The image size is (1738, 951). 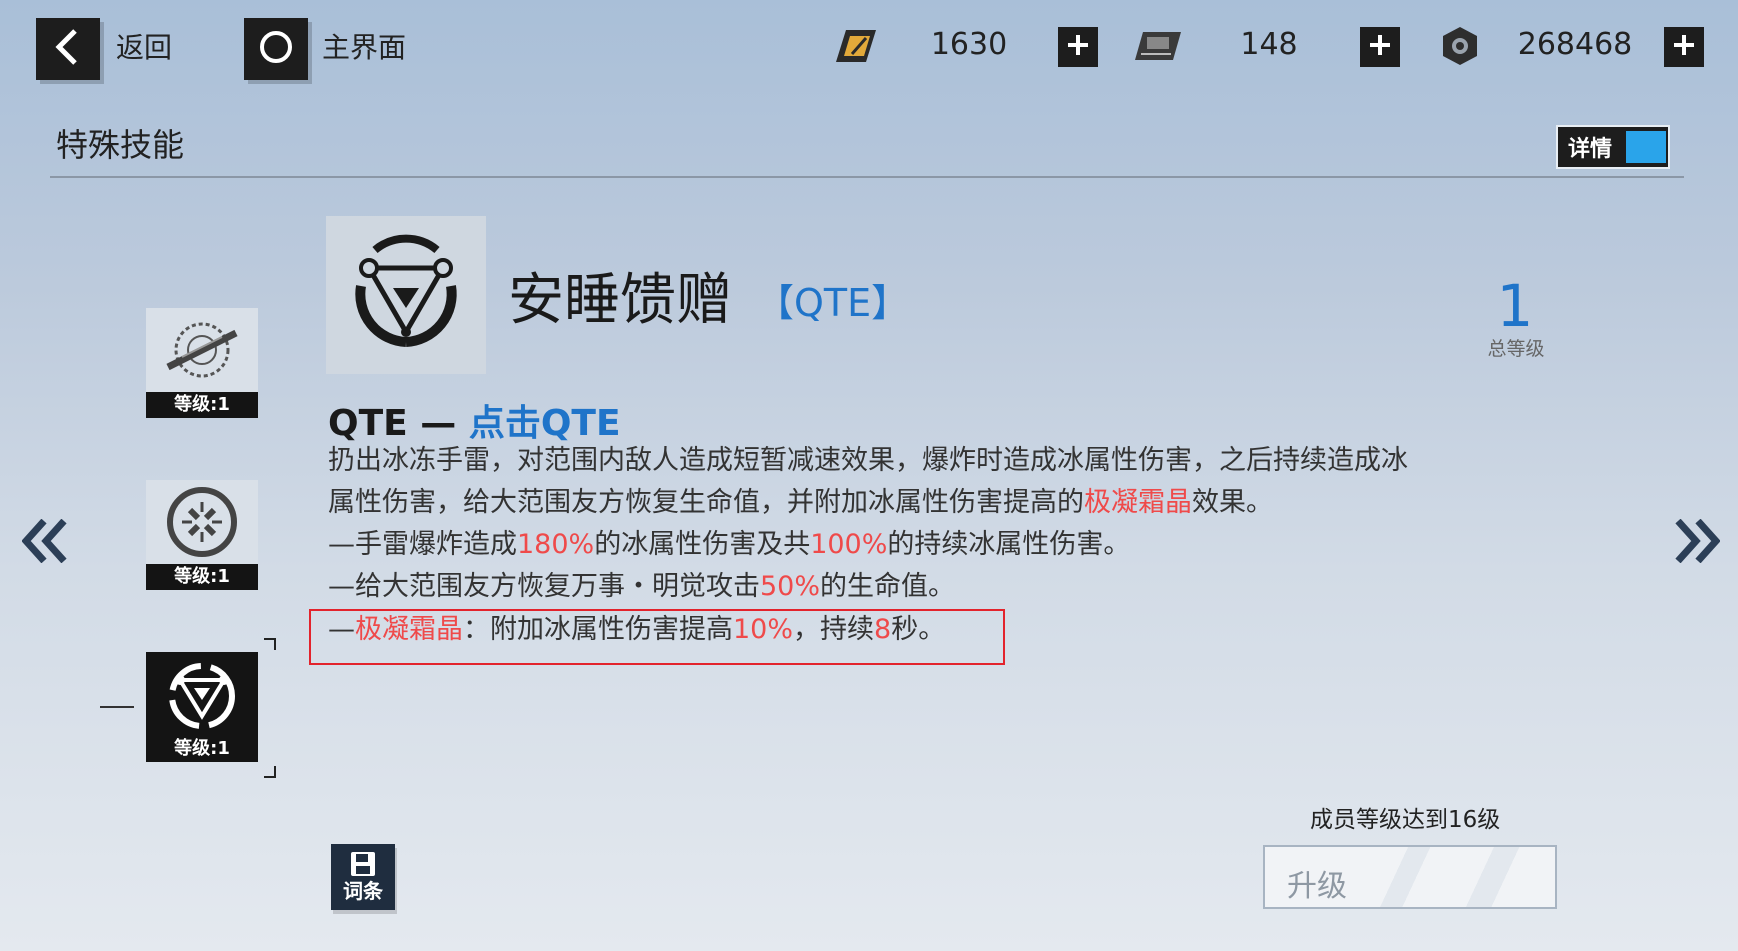 What do you see at coordinates (270, 772) in the screenshot?
I see `selection-bracket-bottom` at bounding box center [270, 772].